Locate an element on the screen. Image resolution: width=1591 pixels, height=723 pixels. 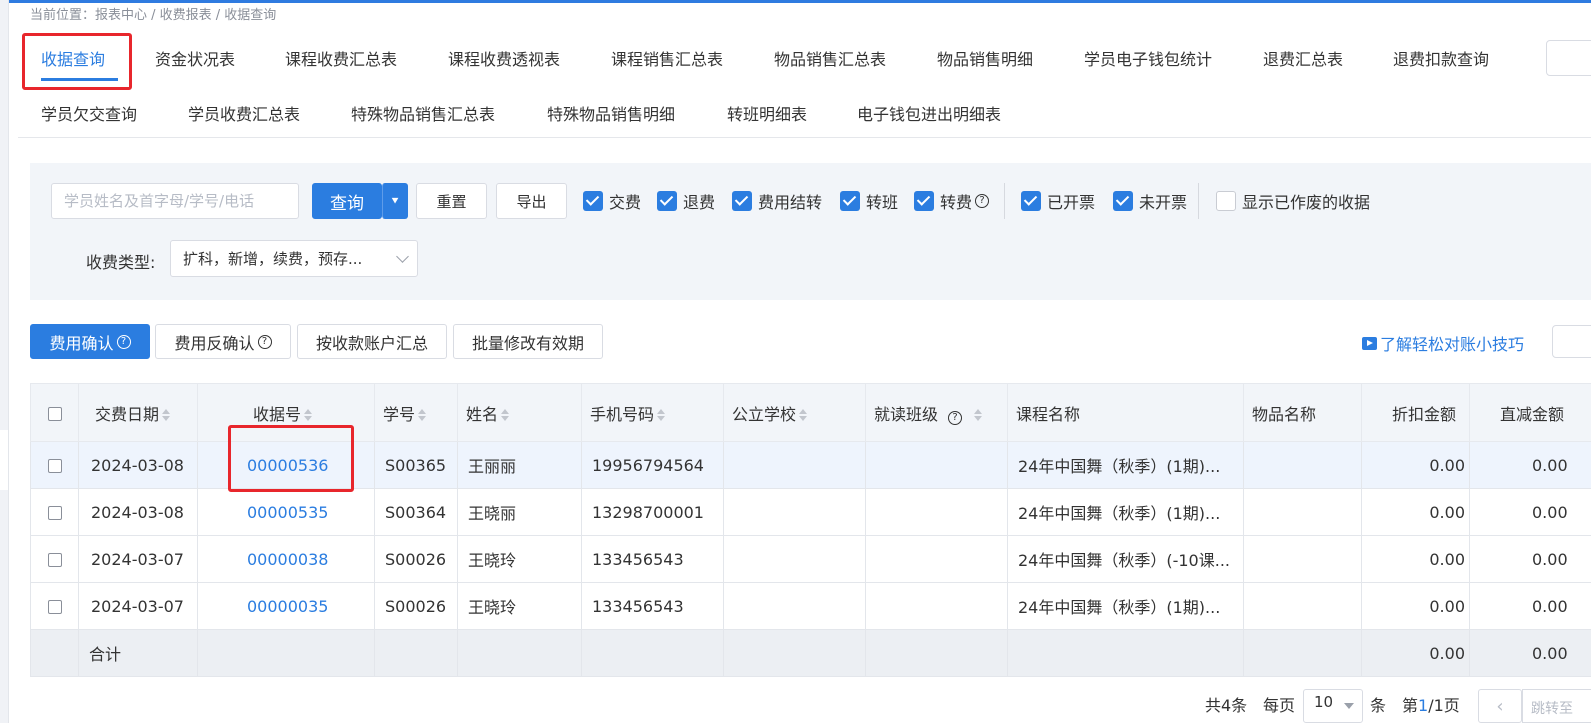
tab-class-transfer: 转班明细表 is located at coordinates (767, 113).